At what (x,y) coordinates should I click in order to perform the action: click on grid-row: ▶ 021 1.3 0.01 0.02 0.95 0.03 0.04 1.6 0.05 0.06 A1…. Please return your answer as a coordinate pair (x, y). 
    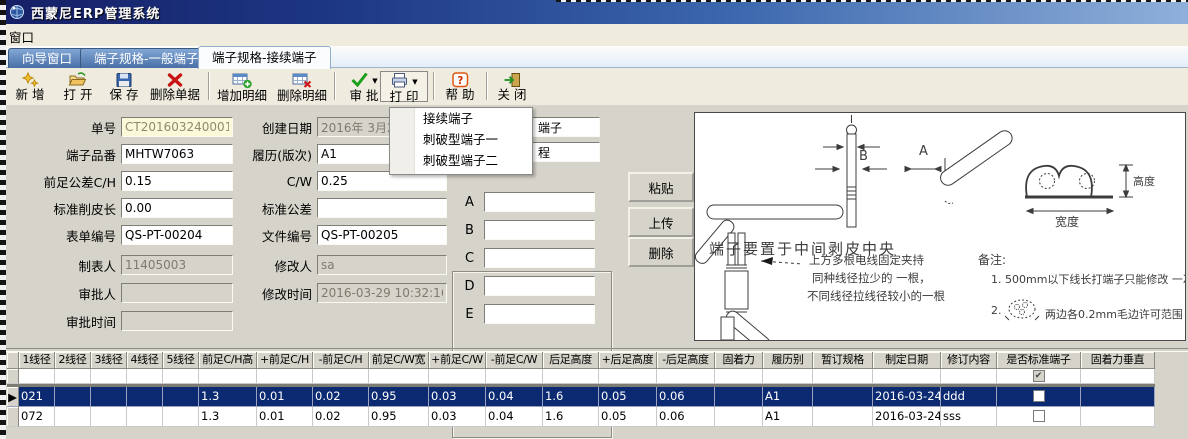
    Looking at the image, I should click on (581, 397).